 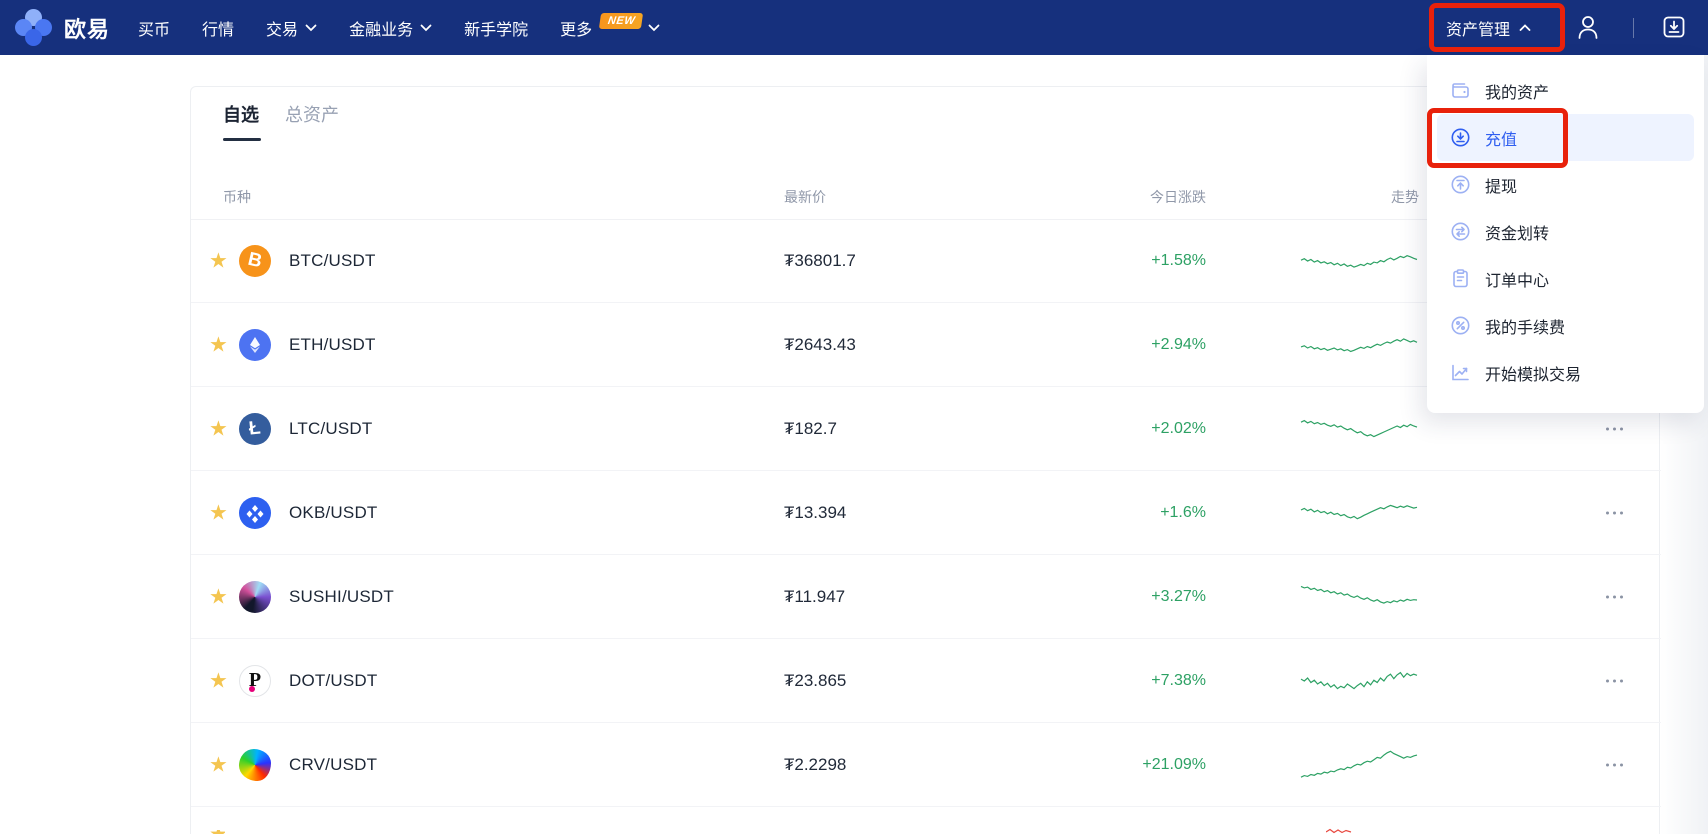 I want to click on last-price: ₮182.7, so click(x=810, y=428).